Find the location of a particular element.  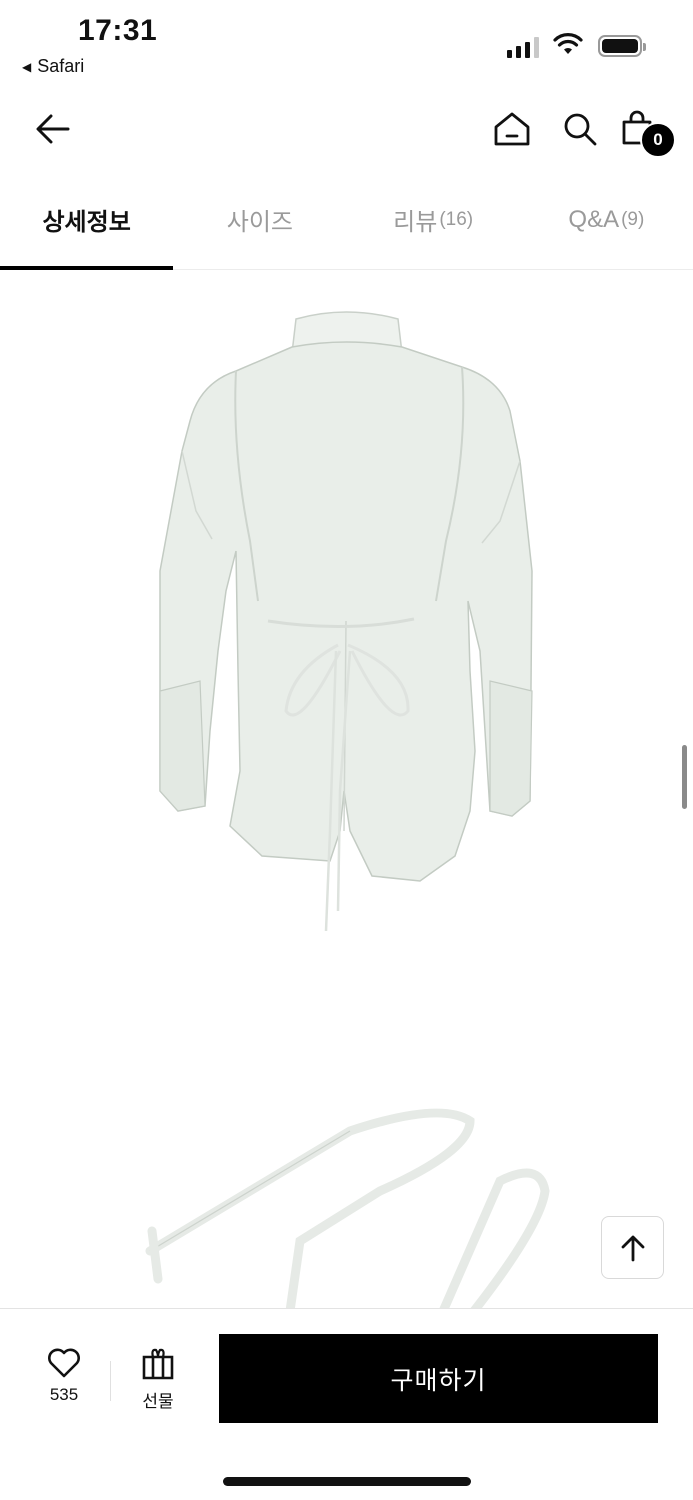

tie-strap-image is located at coordinates (347, 1208).